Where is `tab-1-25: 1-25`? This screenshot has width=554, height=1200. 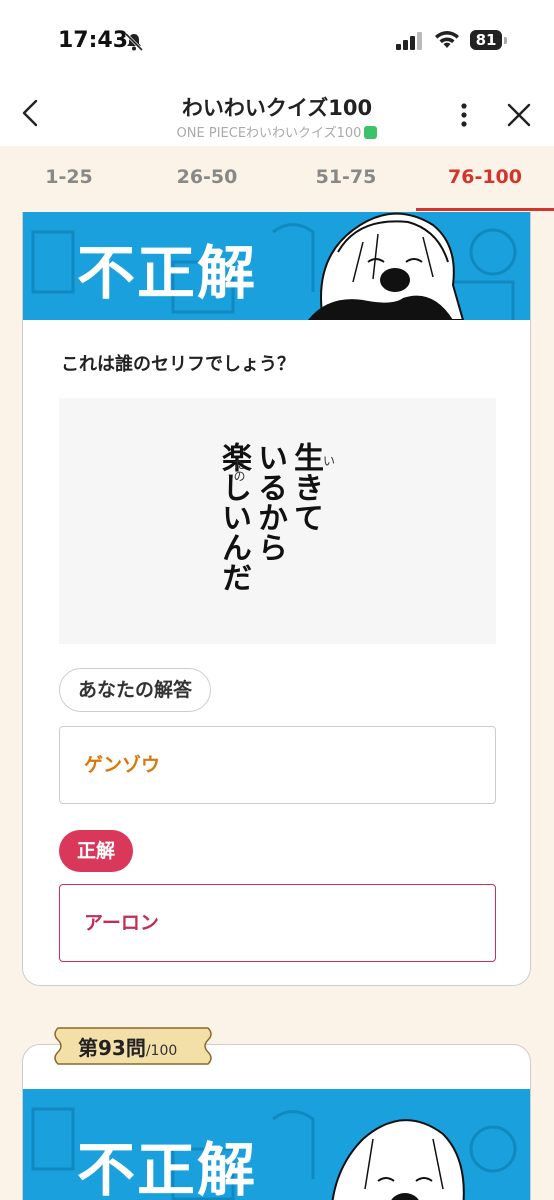 tab-1-25: 1-25 is located at coordinates (69, 177).